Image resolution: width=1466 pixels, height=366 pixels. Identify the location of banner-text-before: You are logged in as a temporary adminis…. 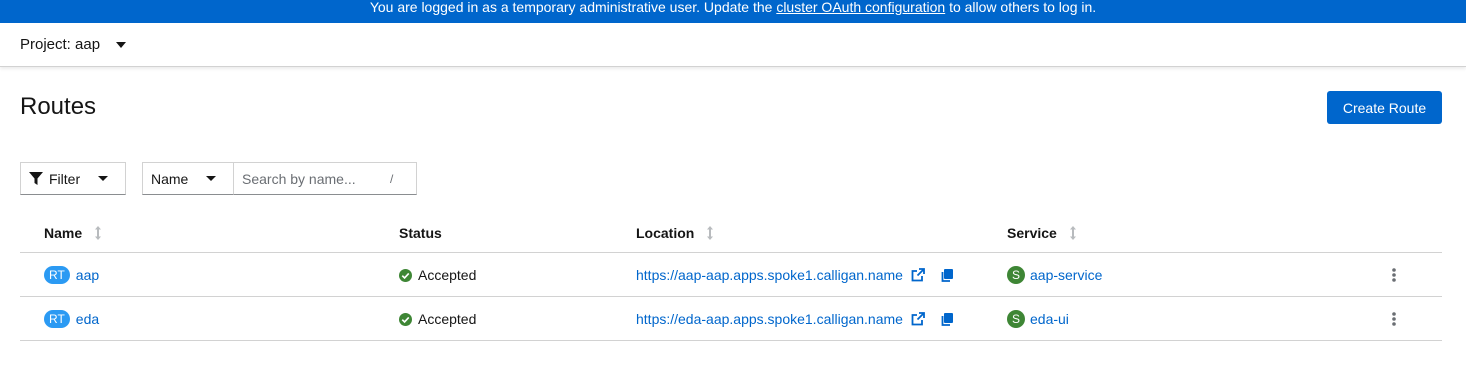
(573, 7).